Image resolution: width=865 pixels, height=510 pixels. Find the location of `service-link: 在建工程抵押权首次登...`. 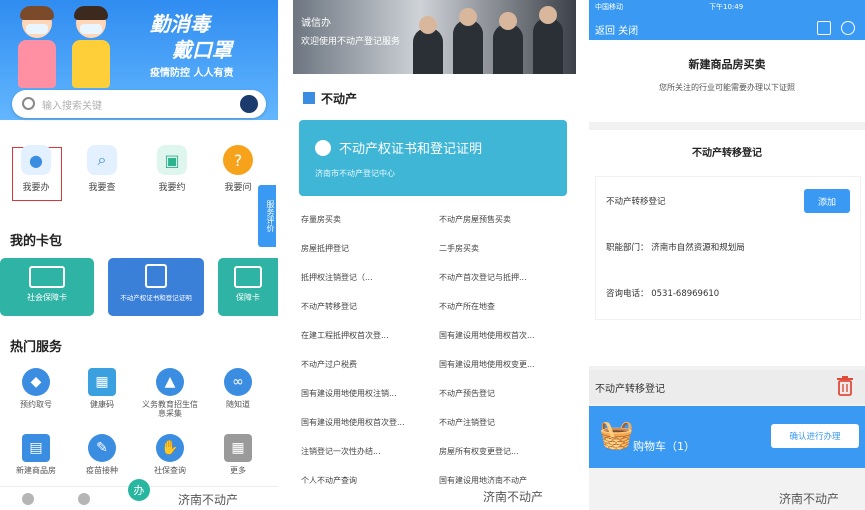

service-link: 在建工程抵押权首次登... is located at coordinates (366, 335).